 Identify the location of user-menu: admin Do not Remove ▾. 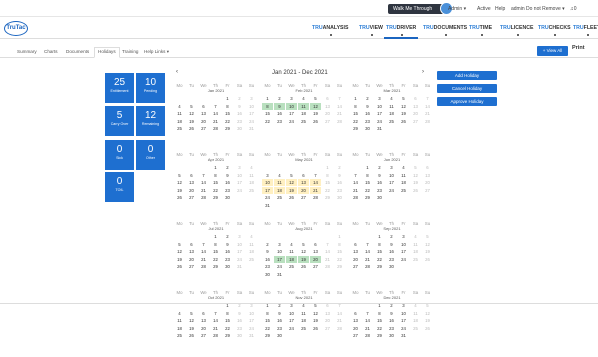
(538, 9).